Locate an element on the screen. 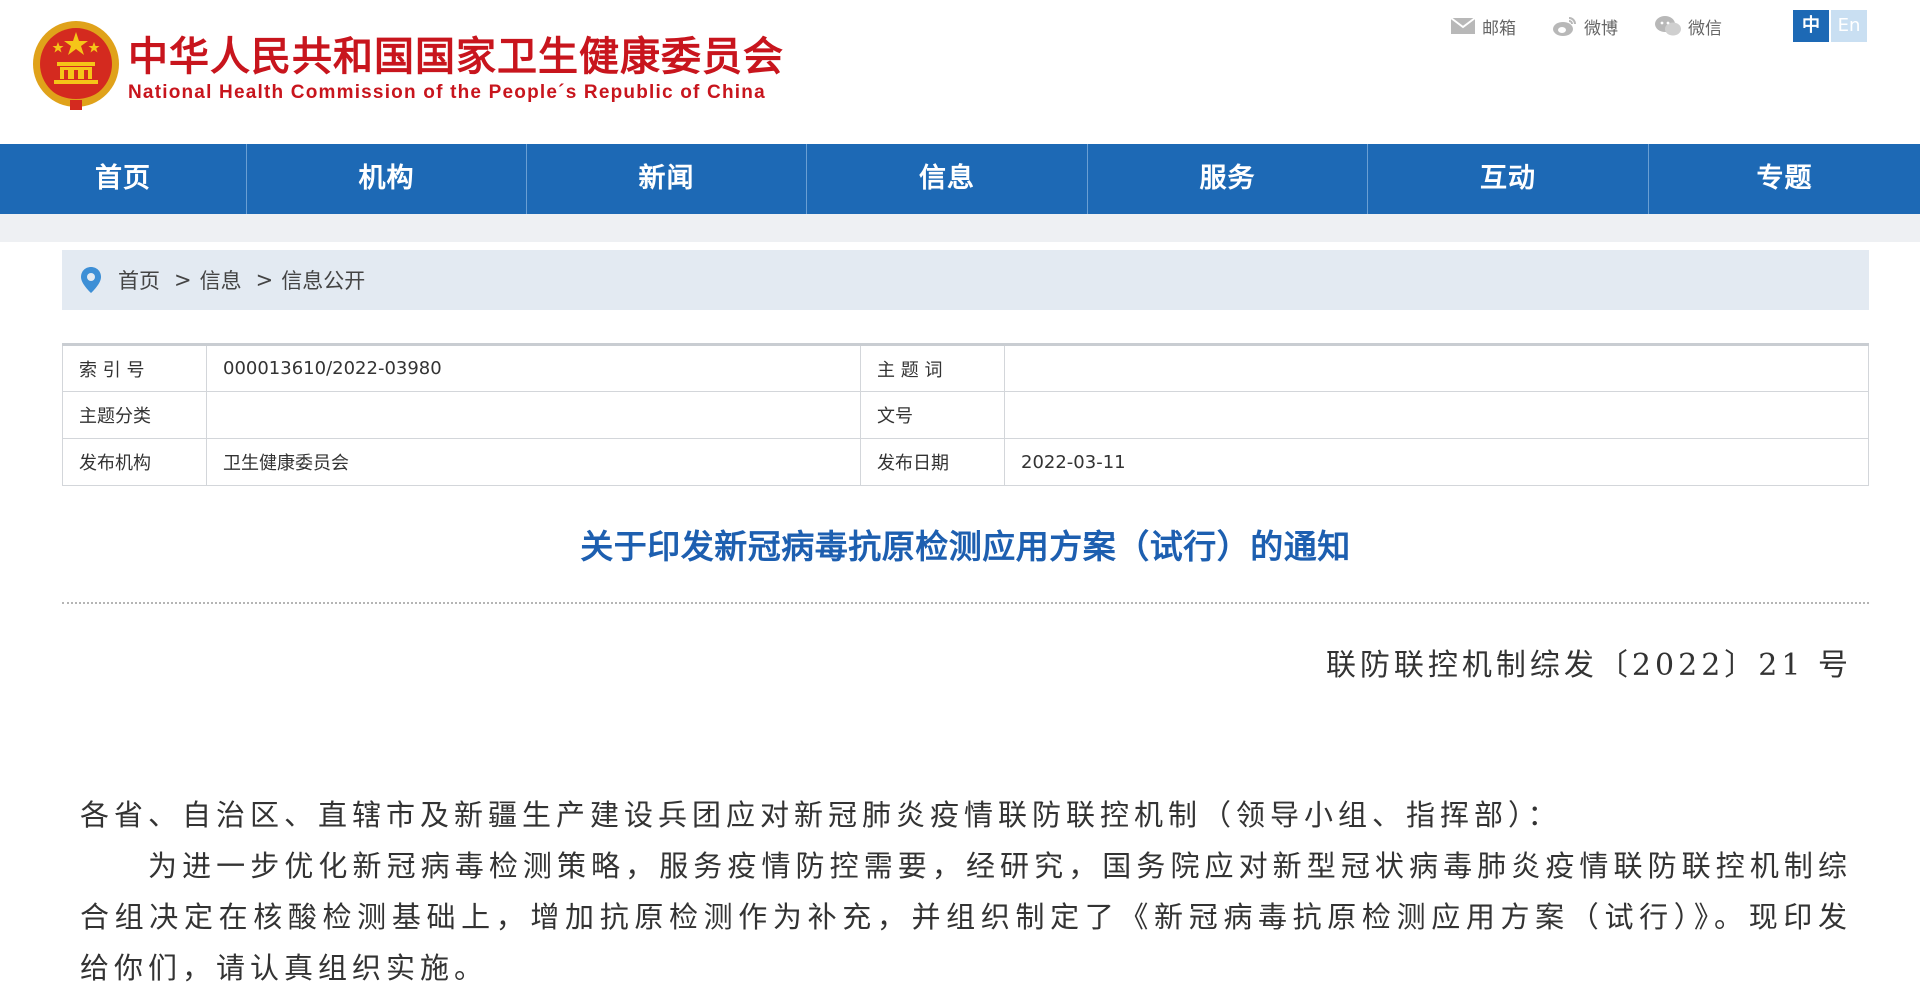 The width and height of the screenshot is (1920, 996). site-title-chinese: 中华人民共和国国家卫生健康委员会 is located at coordinates (456, 53).